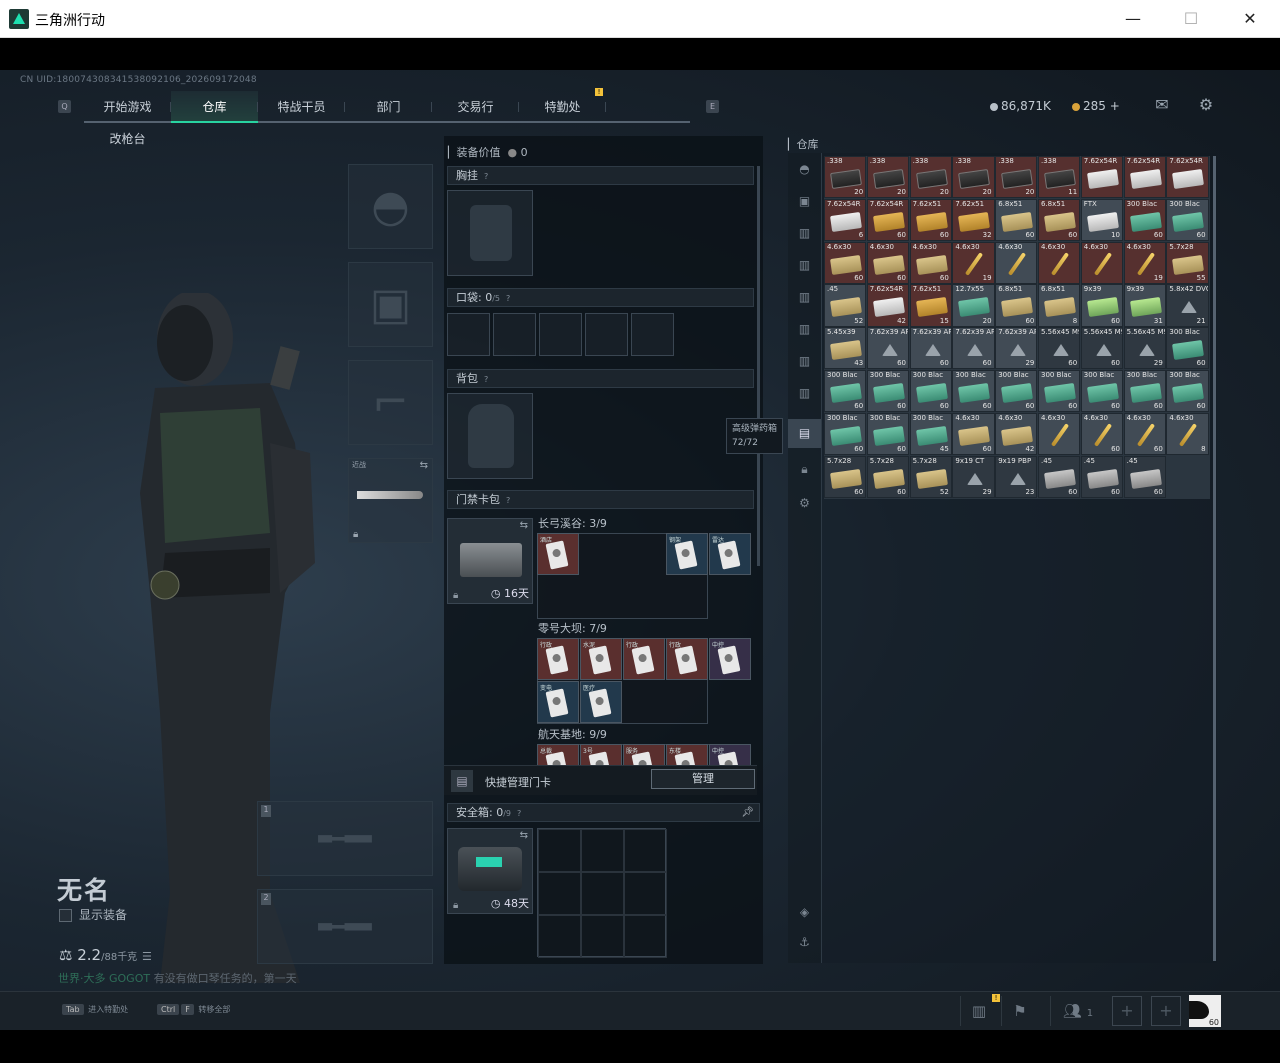 Image resolution: width=1280 pixels, height=1063 pixels. I want to click on chest-rig-slot, so click(490, 233).